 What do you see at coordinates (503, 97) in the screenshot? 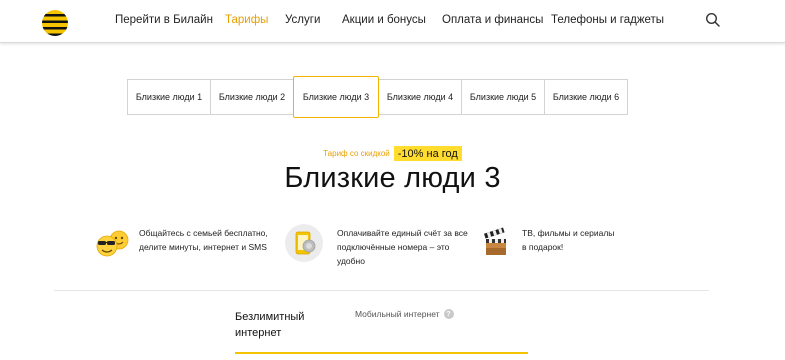
I see `tab-close-people-5: Близкие люди 5` at bounding box center [503, 97].